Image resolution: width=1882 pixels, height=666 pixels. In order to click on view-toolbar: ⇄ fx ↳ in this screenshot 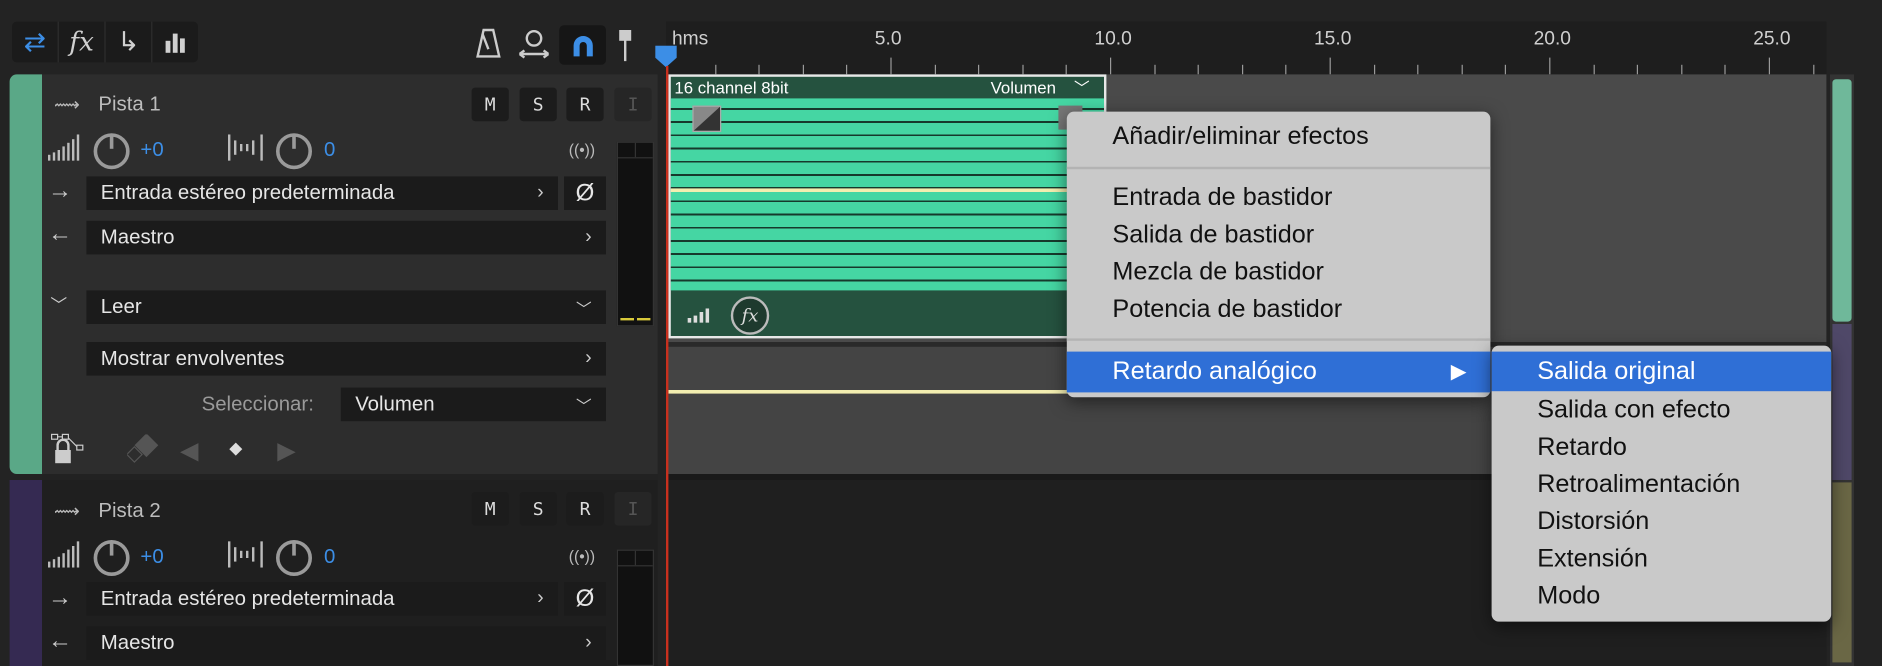, I will do `click(105, 42)`.